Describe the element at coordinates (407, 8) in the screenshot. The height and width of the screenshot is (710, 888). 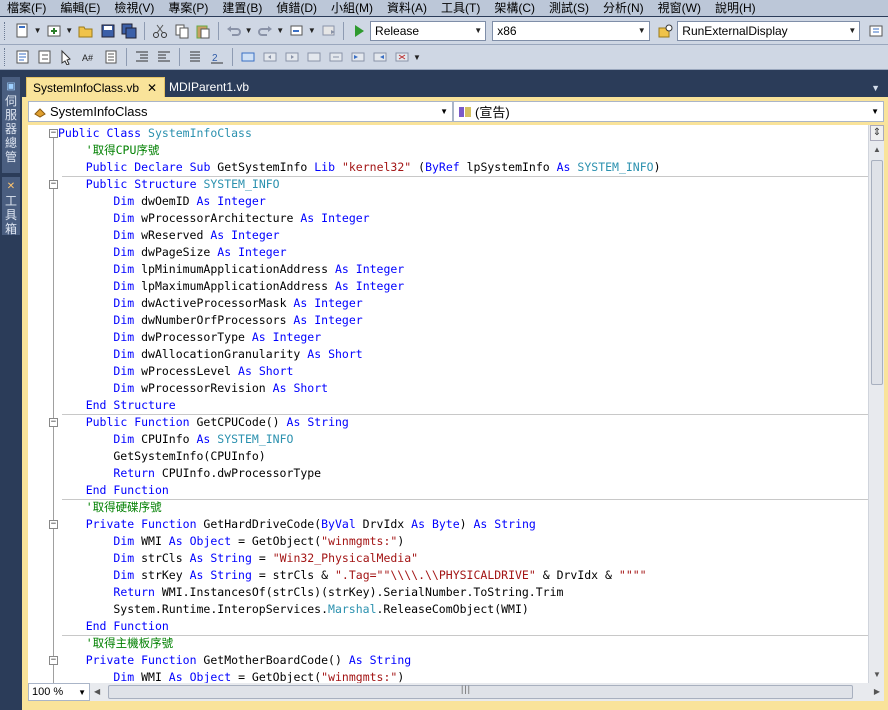
I see `menu-item: 資料(A)` at that location.